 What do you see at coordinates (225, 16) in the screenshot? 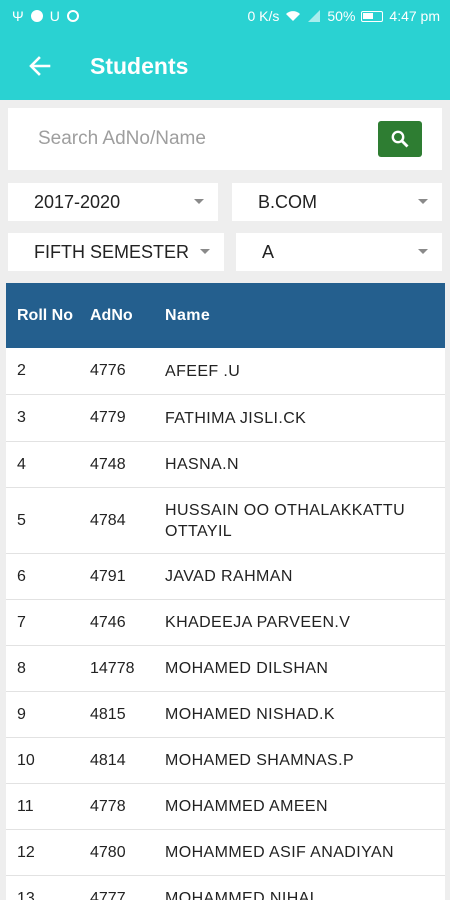
I see `status-bar: Ψ U 0 K/s 50% 4:47 pm` at bounding box center [225, 16].